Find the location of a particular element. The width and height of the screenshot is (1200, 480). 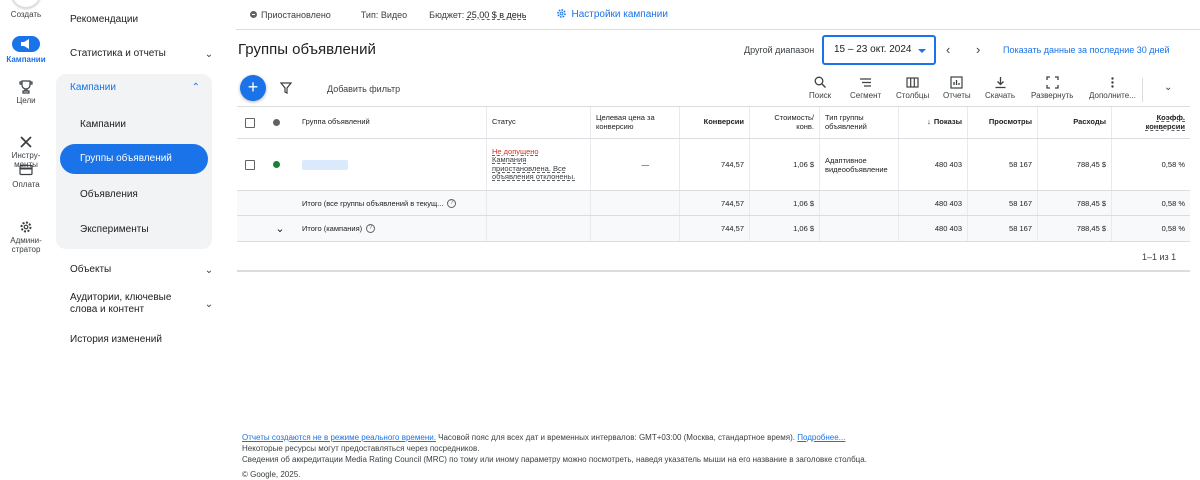

col-conv-header: Конверсии is located at coordinates (714, 122).